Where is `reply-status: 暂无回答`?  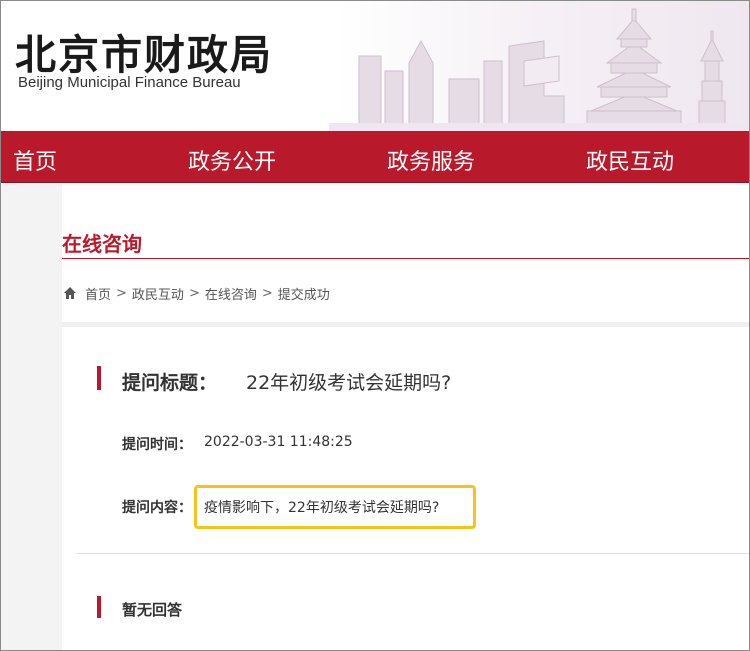
reply-status: 暂无回答 is located at coordinates (152, 610).